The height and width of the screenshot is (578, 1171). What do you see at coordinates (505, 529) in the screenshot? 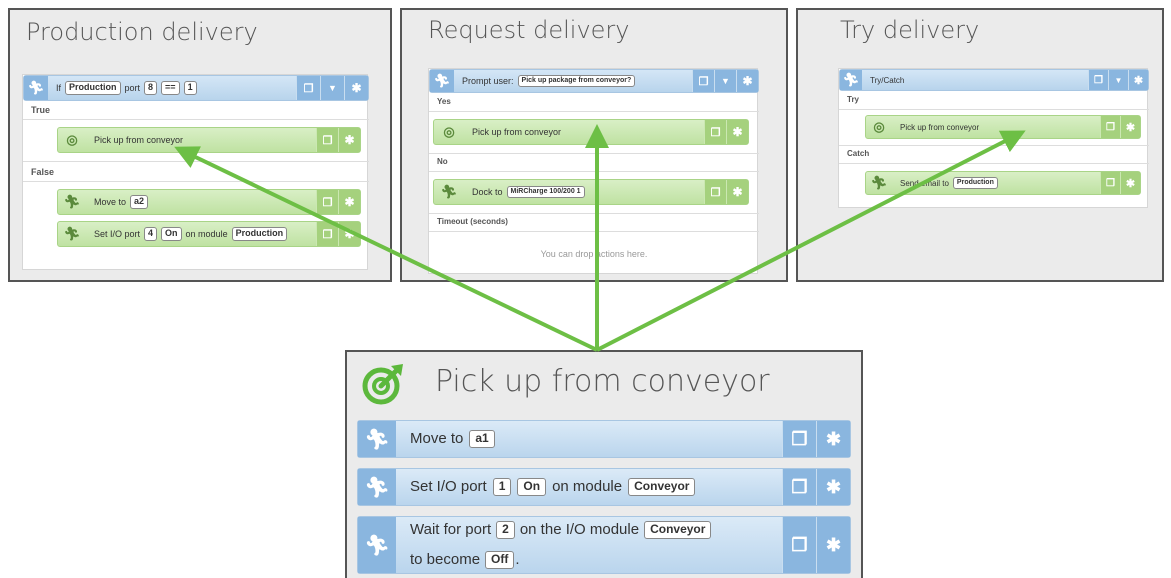
I see `port-chip: 2` at bounding box center [505, 529].